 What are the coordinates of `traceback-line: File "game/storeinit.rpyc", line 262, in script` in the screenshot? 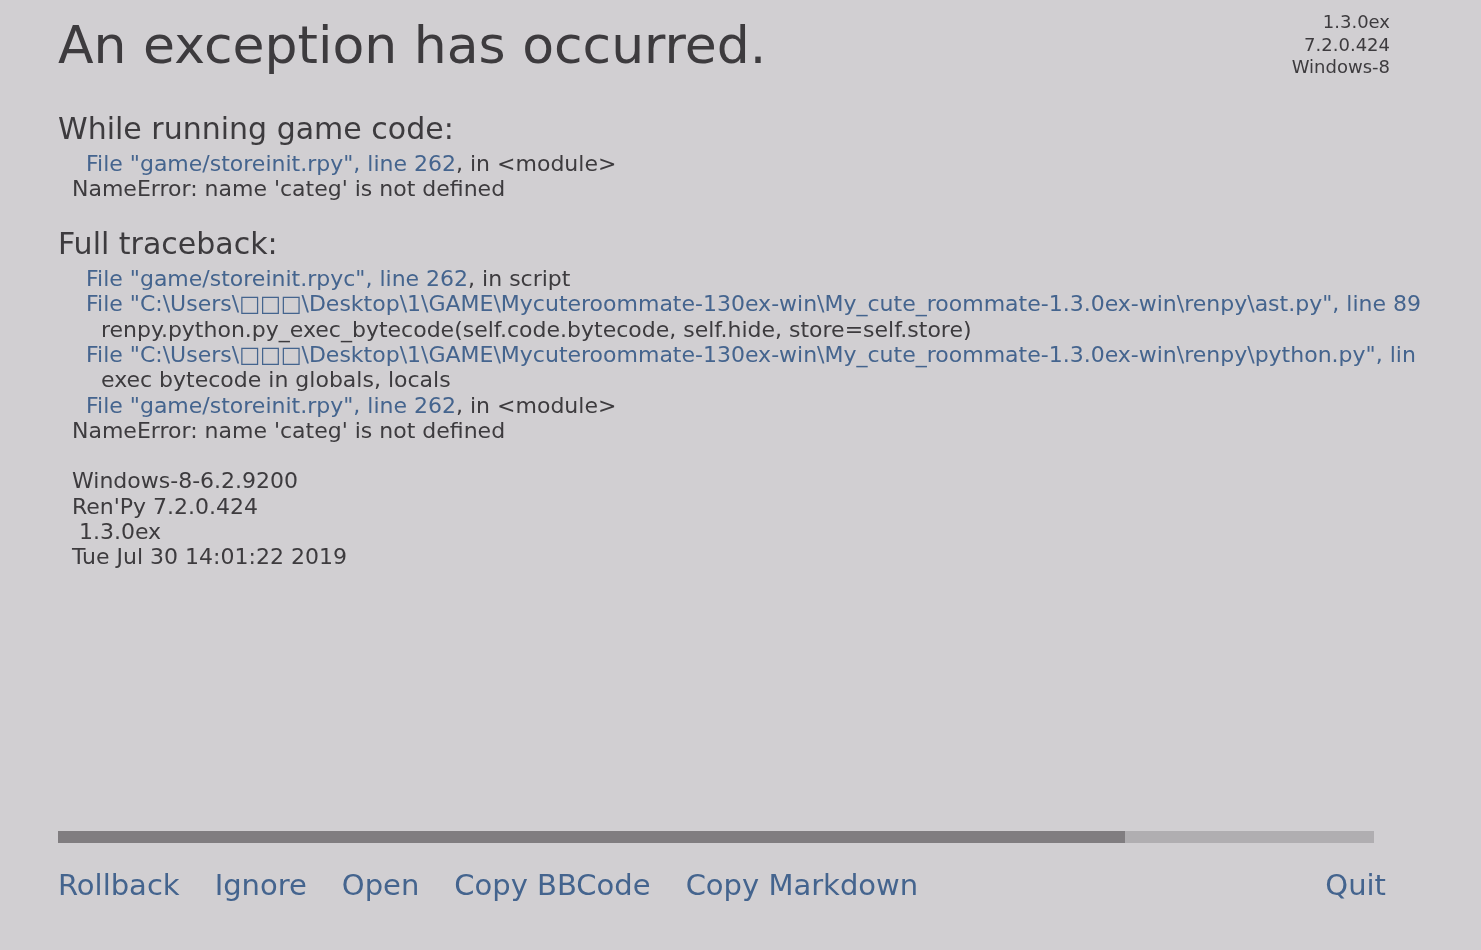 It's located at (328, 279).